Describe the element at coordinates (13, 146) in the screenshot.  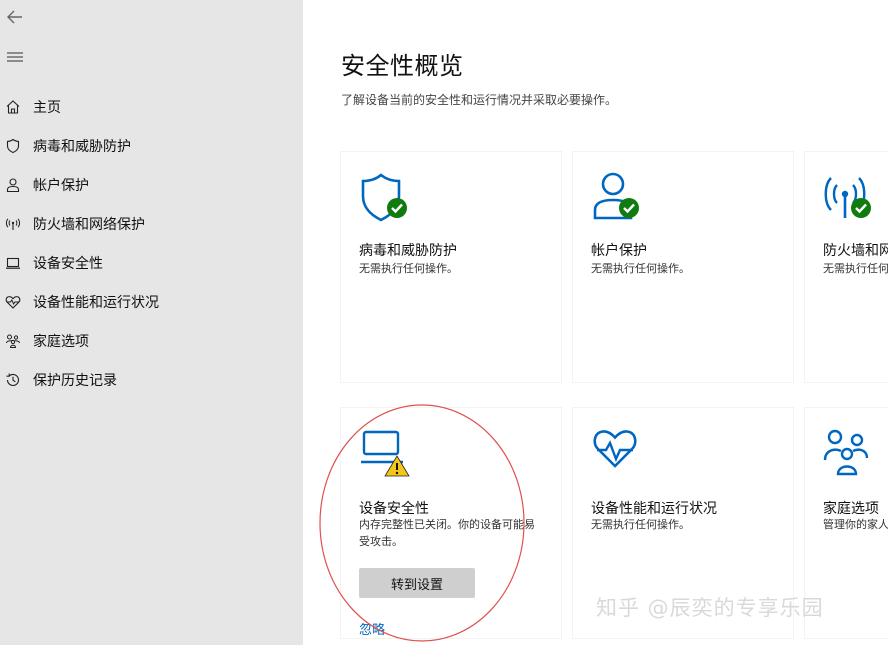
I see `shield-icon` at that location.